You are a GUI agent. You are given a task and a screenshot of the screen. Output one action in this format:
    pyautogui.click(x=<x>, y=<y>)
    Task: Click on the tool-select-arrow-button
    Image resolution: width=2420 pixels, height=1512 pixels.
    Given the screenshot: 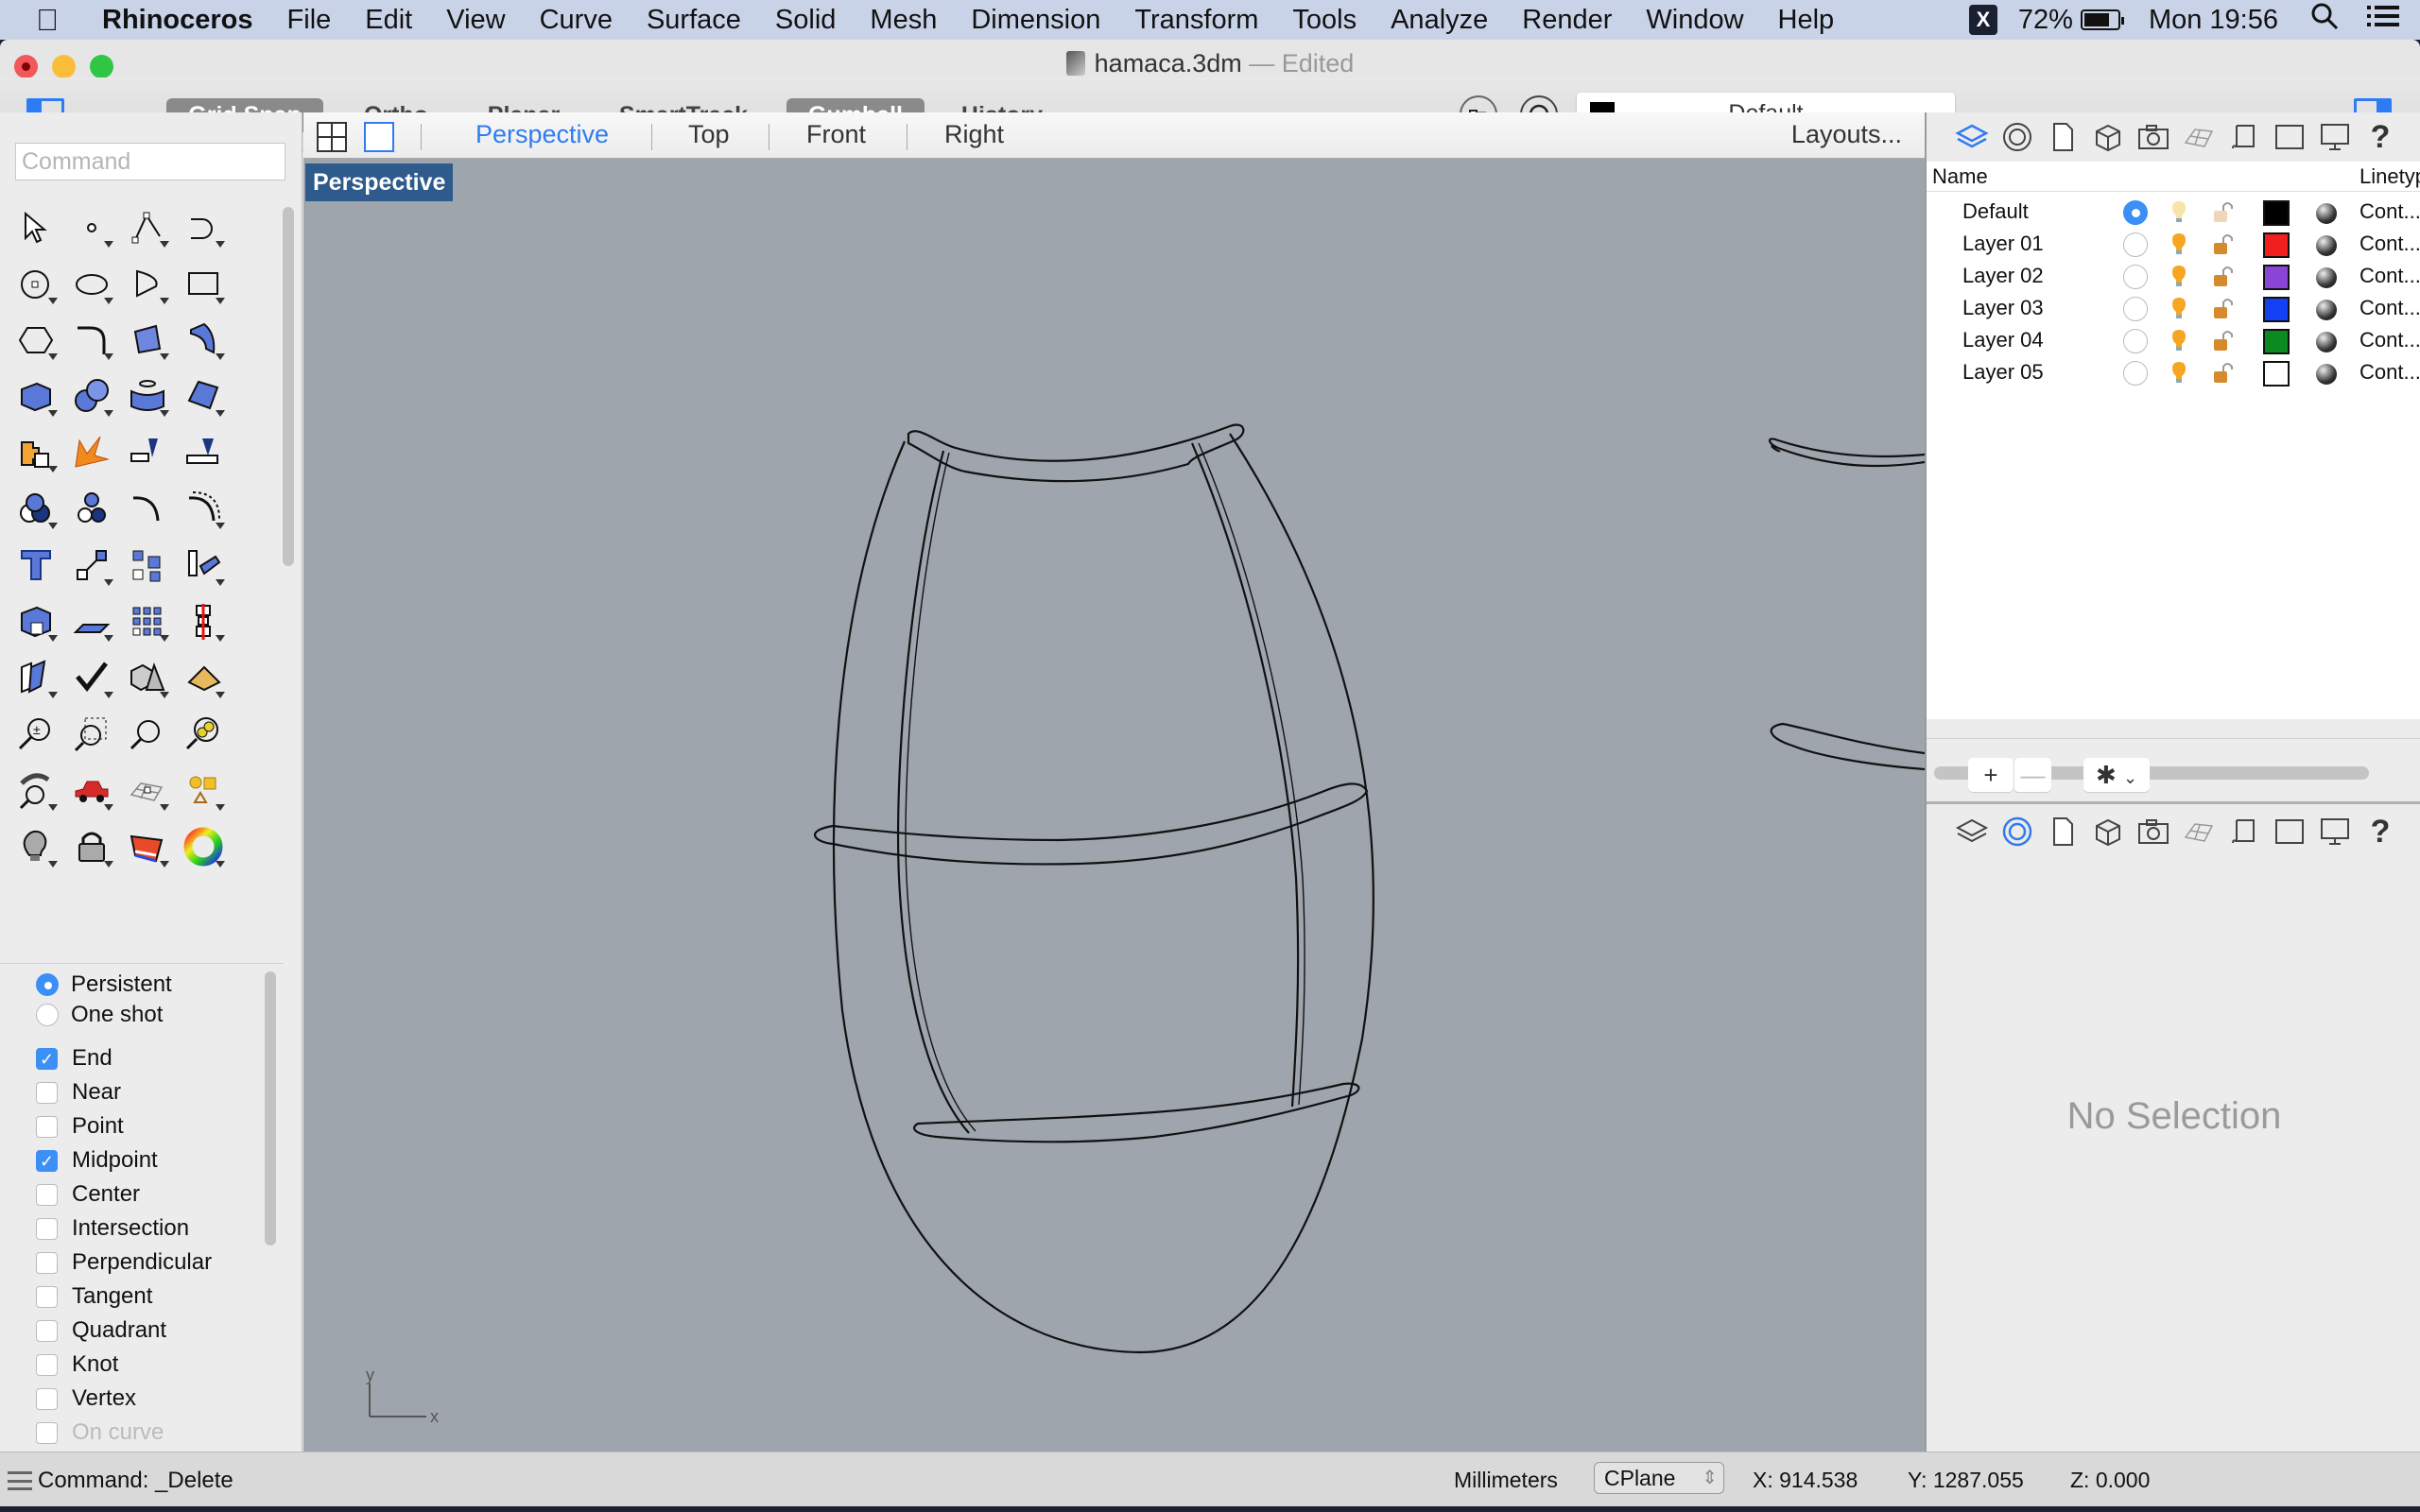 What is the action you would take?
    pyautogui.click(x=35, y=227)
    